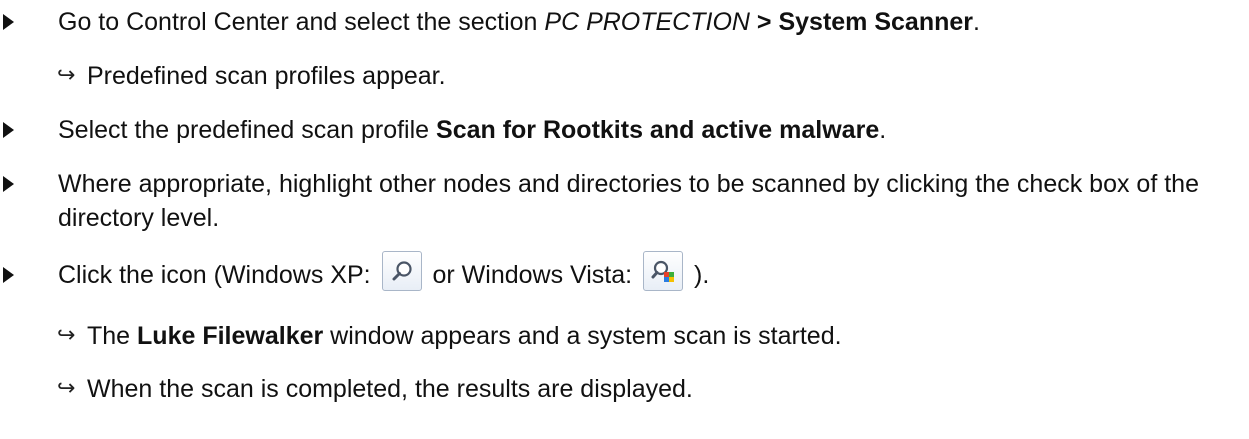 Image resolution: width=1249 pixels, height=439 pixels. I want to click on section-name-italic: PC PROTECTION, so click(647, 22).